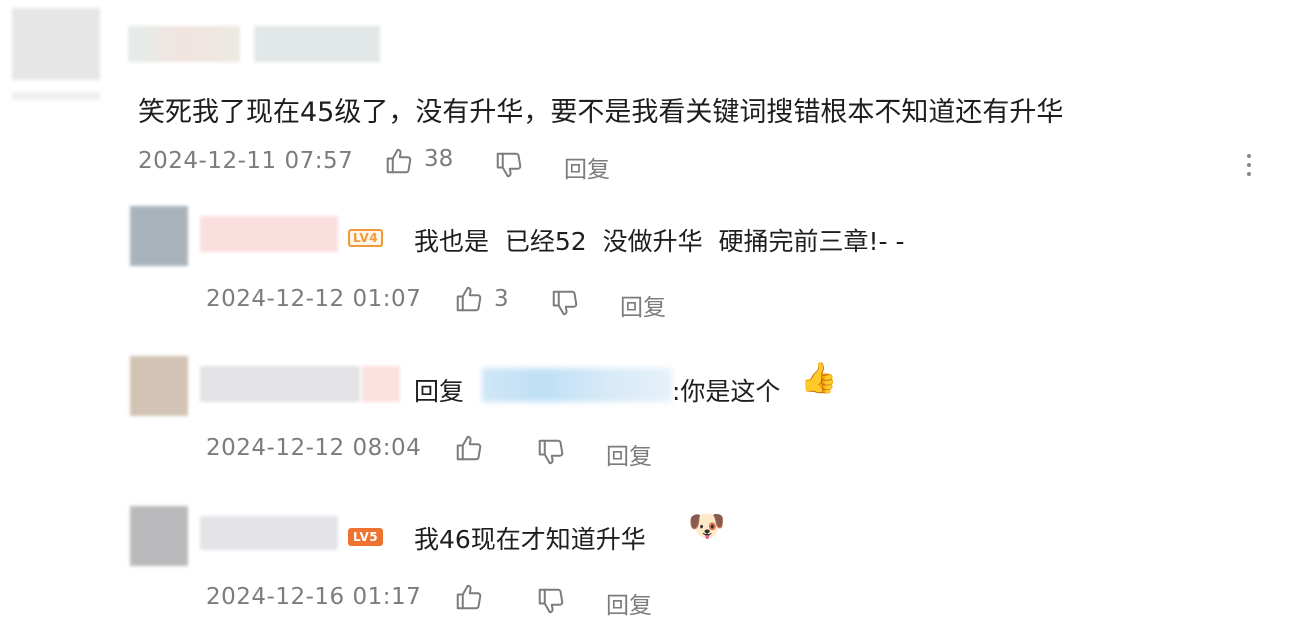 This screenshot has height=634, width=1298. What do you see at coordinates (314, 597) in the screenshot?
I see `reply-time: 2024-12-16 01:17` at bounding box center [314, 597].